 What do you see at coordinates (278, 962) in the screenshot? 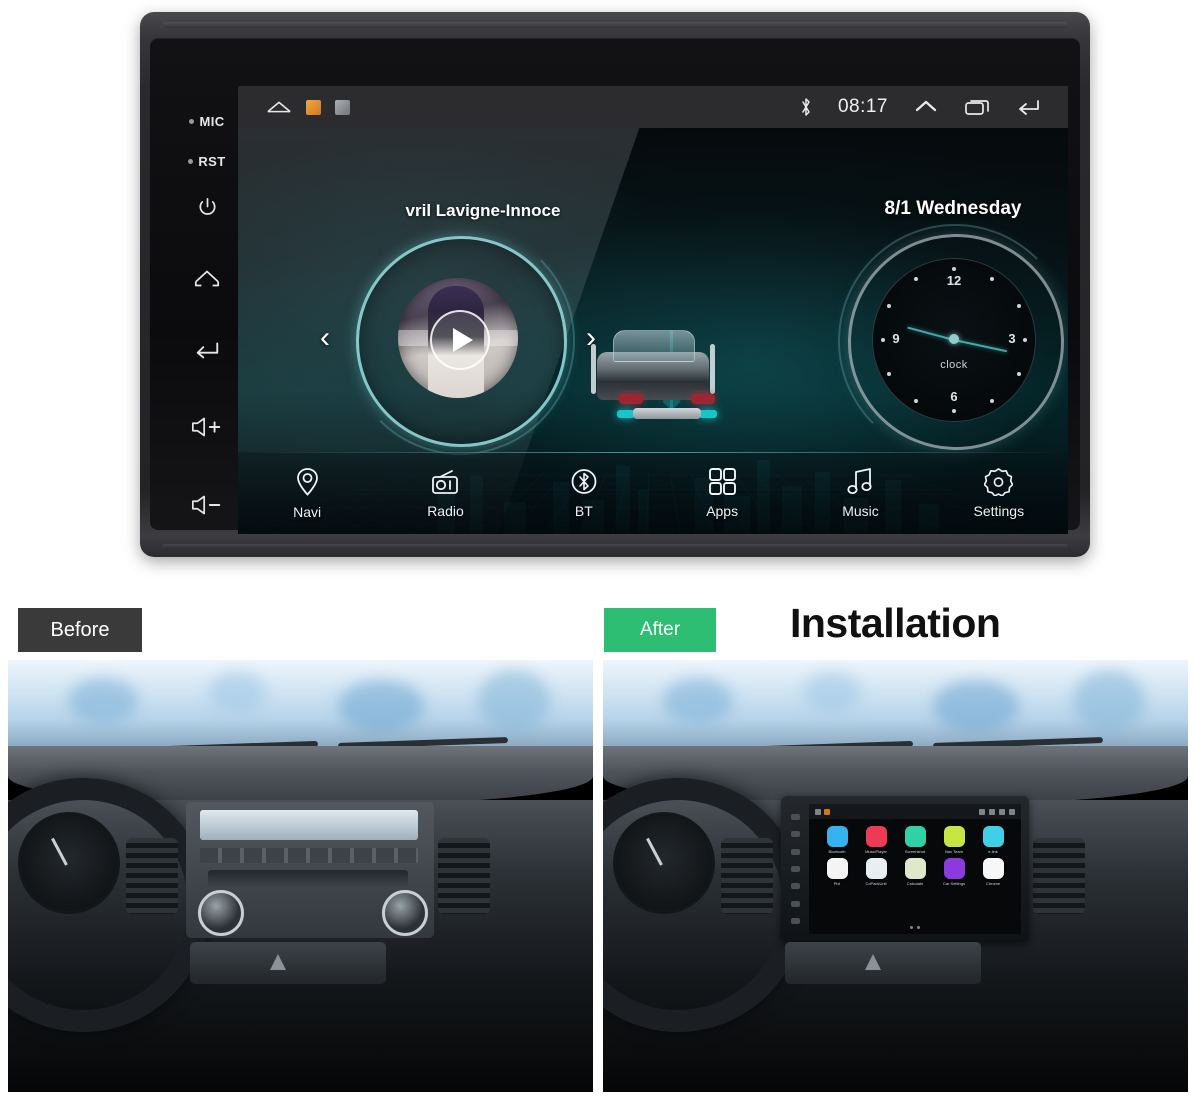
I see `hazard-light-icon` at bounding box center [278, 962].